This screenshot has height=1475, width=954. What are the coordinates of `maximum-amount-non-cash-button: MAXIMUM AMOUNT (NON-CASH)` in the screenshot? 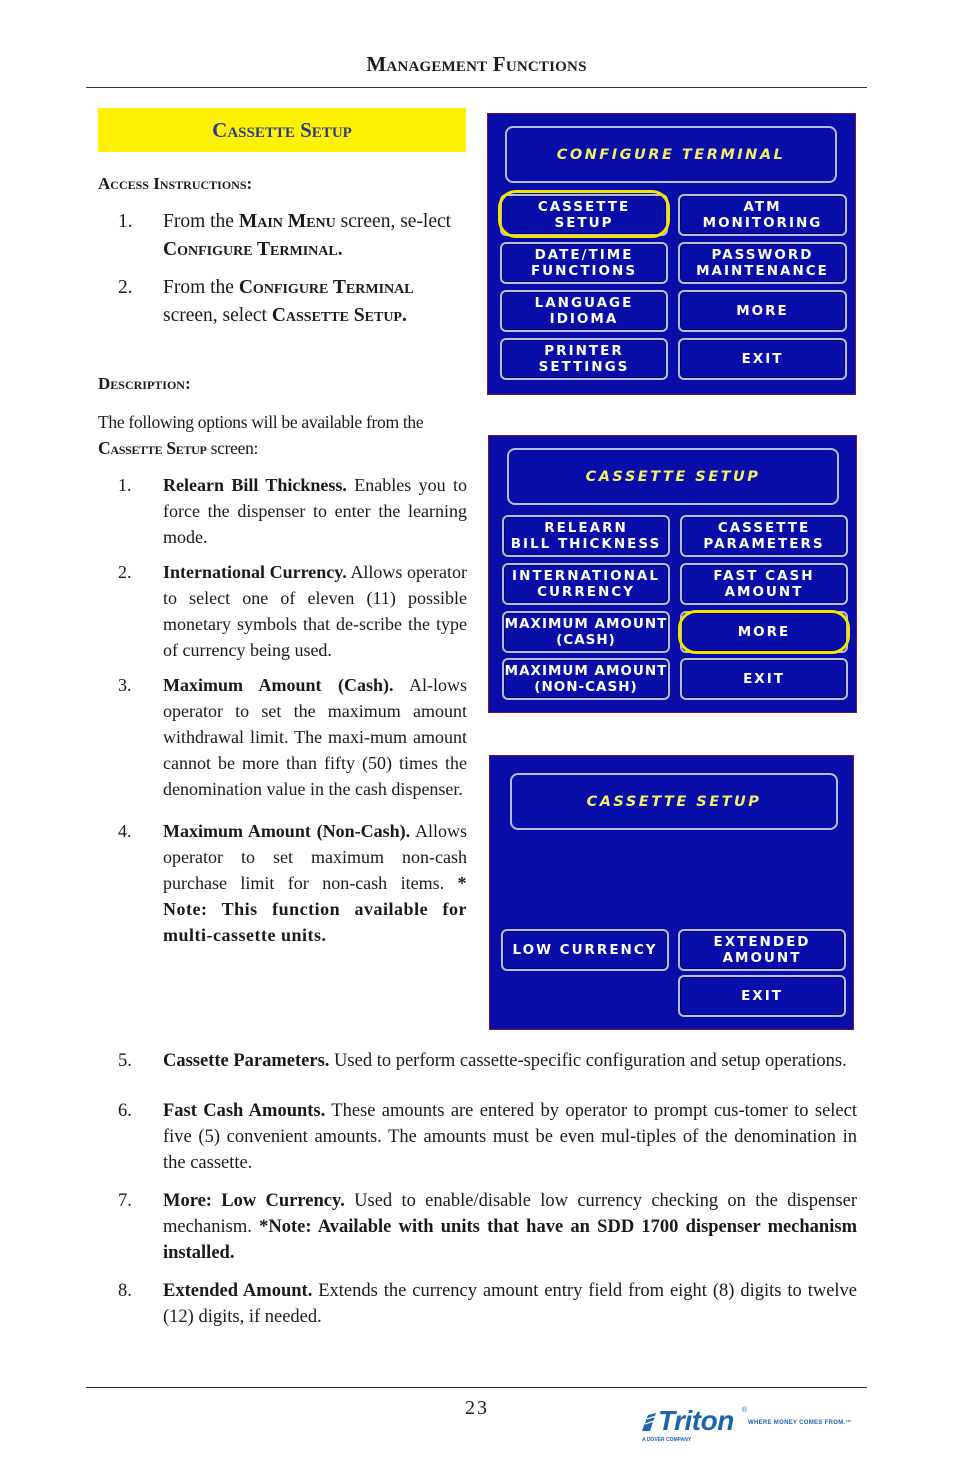 It's located at (586, 679).